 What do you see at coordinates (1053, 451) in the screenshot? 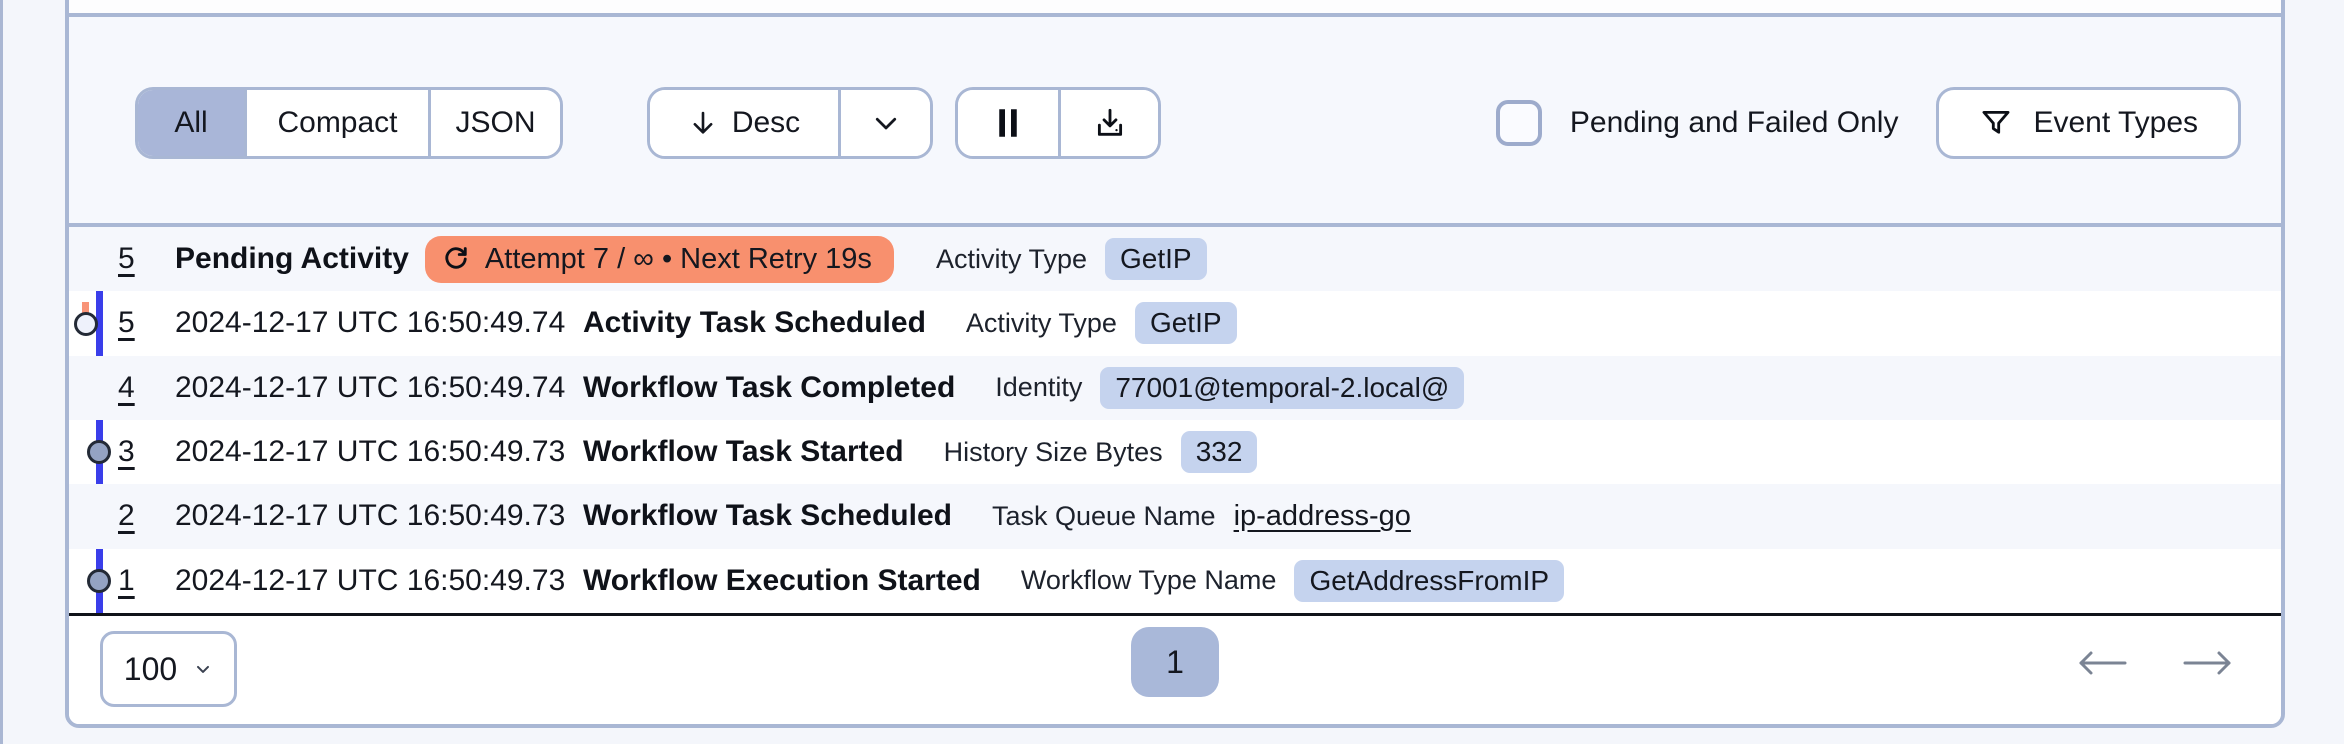
I see `attr-label: History Size Bytes` at bounding box center [1053, 451].